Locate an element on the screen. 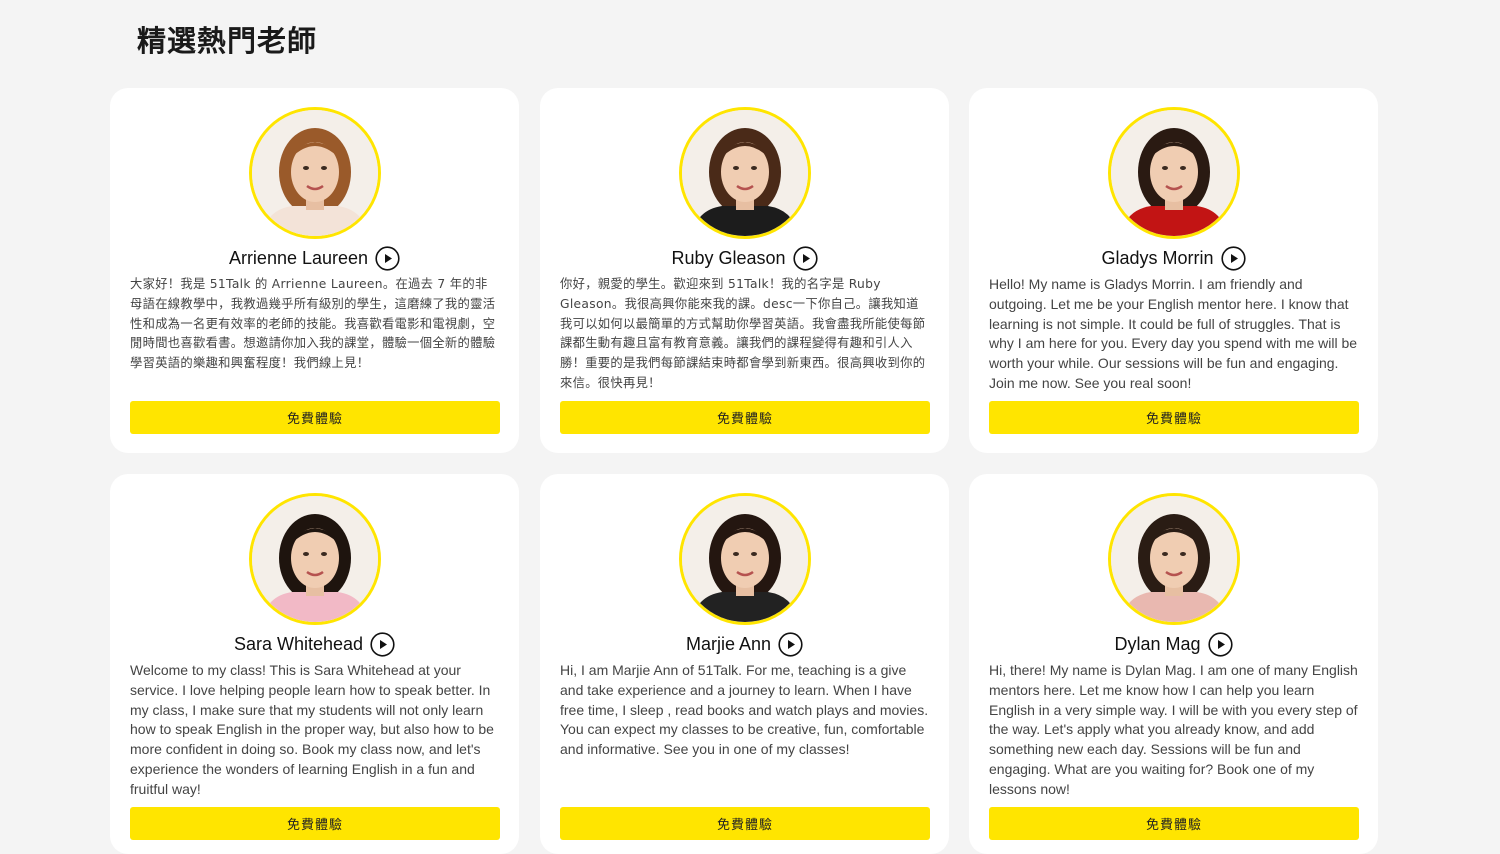 The width and height of the screenshot is (1500, 854). teacher-name: Marjie Ann is located at coordinates (728, 643).